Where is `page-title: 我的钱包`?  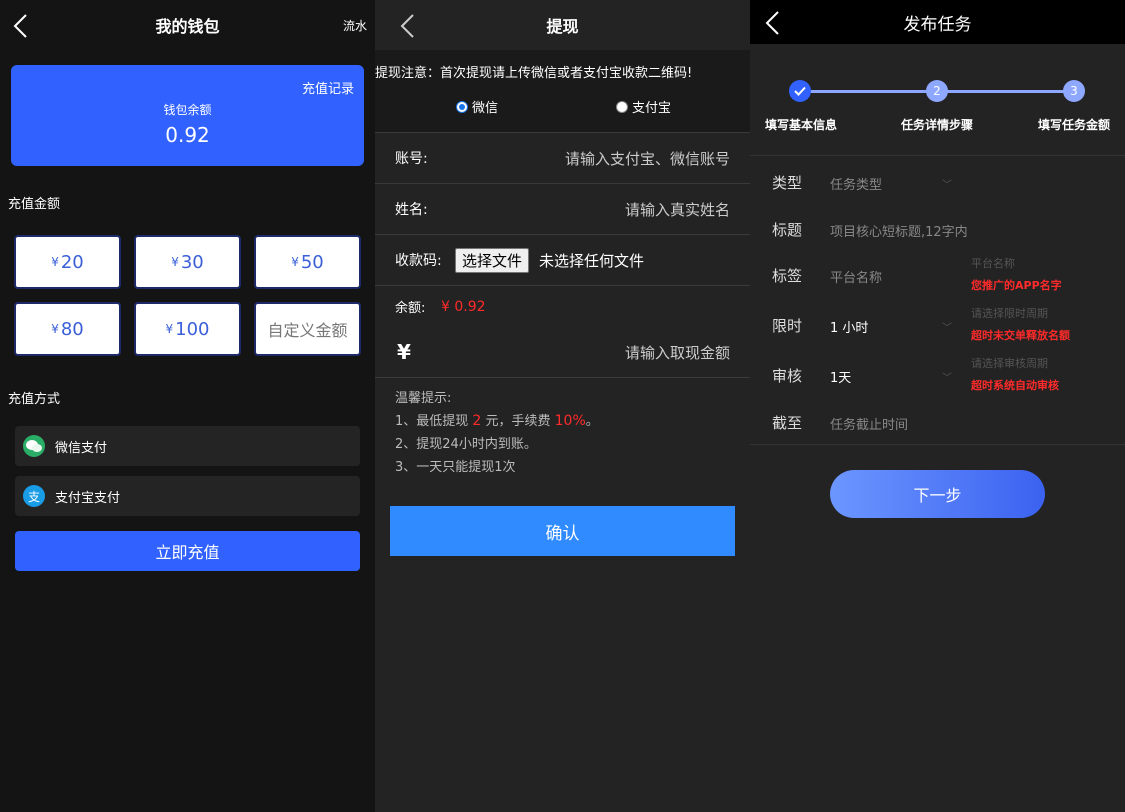
page-title: 我的钱包 is located at coordinates (187, 26).